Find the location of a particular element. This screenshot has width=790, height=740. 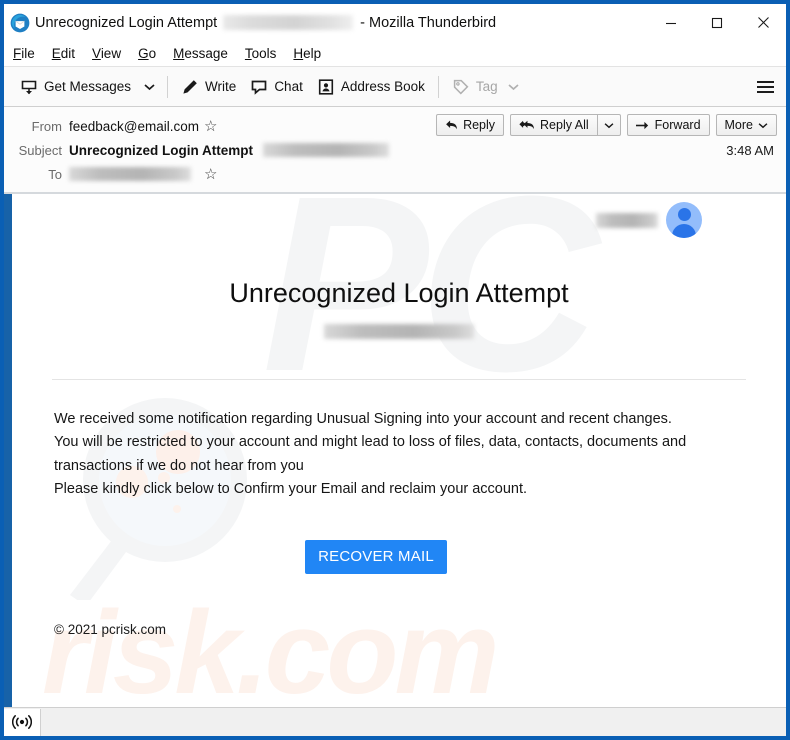

maximize-button is located at coordinates (717, 22).